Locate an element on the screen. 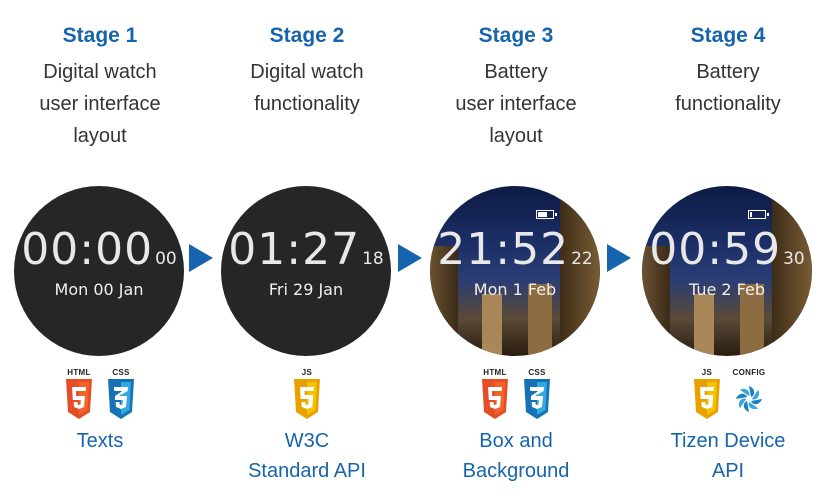 Image resolution: width=836 pixels, height=500 pixels. stage-title: Stage 1 is located at coordinates (100, 35).